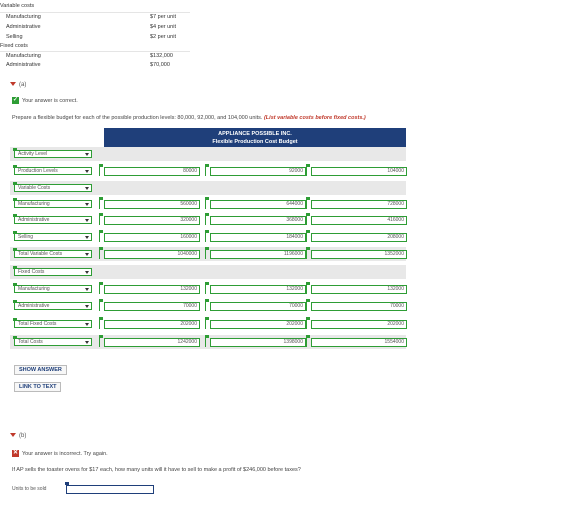  Describe the element at coordinates (152, 237) in the screenshot. I see `amount-input: 160000` at that location.